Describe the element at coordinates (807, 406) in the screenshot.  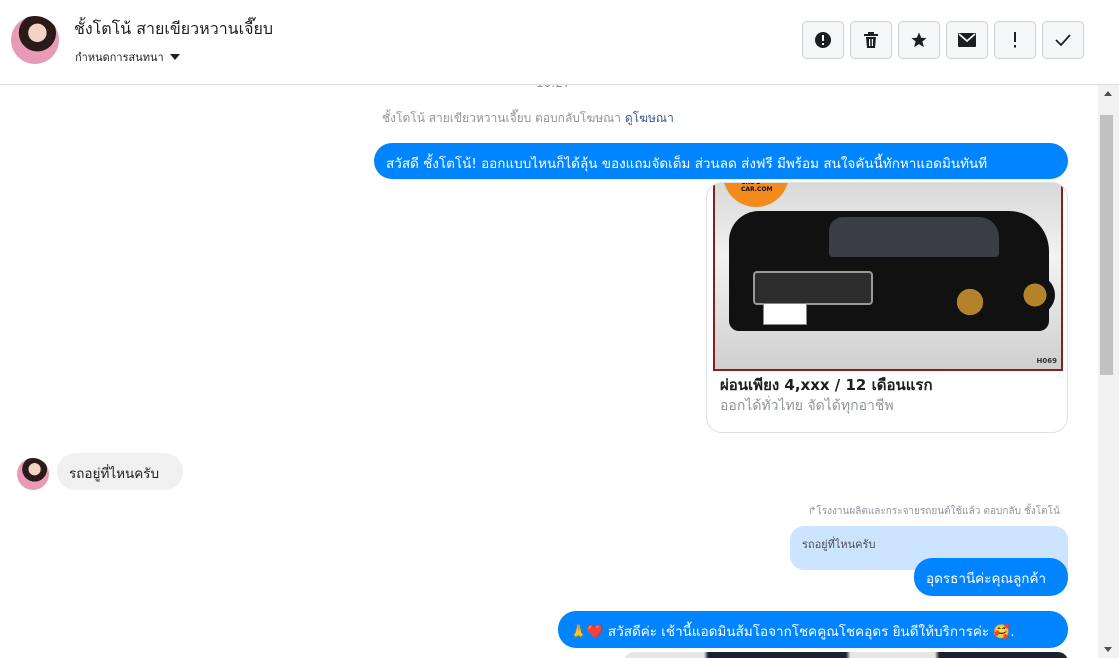
I see `ad-card-subtitle: ออกได้ทั่วไทย จัดได้ทุกอาชีพ` at that location.